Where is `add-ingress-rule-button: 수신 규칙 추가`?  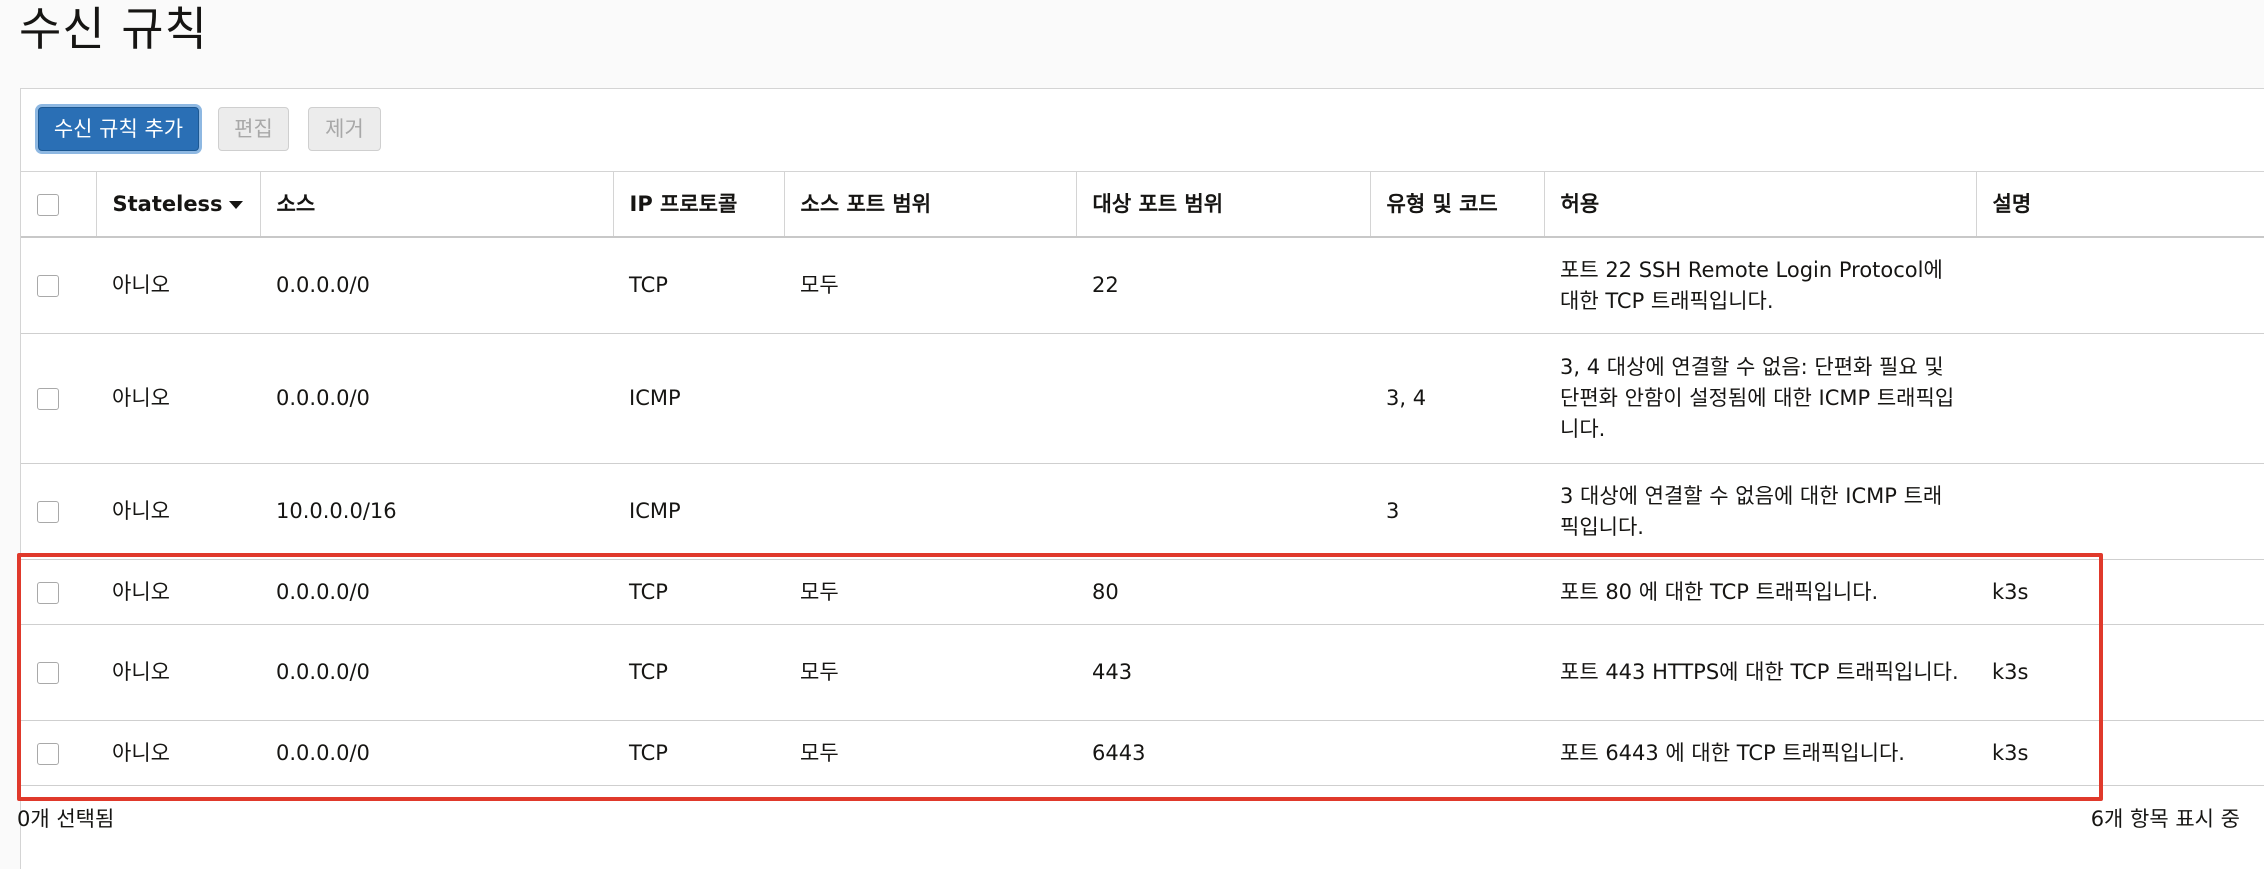 add-ingress-rule-button: 수신 규칙 추가 is located at coordinates (118, 129).